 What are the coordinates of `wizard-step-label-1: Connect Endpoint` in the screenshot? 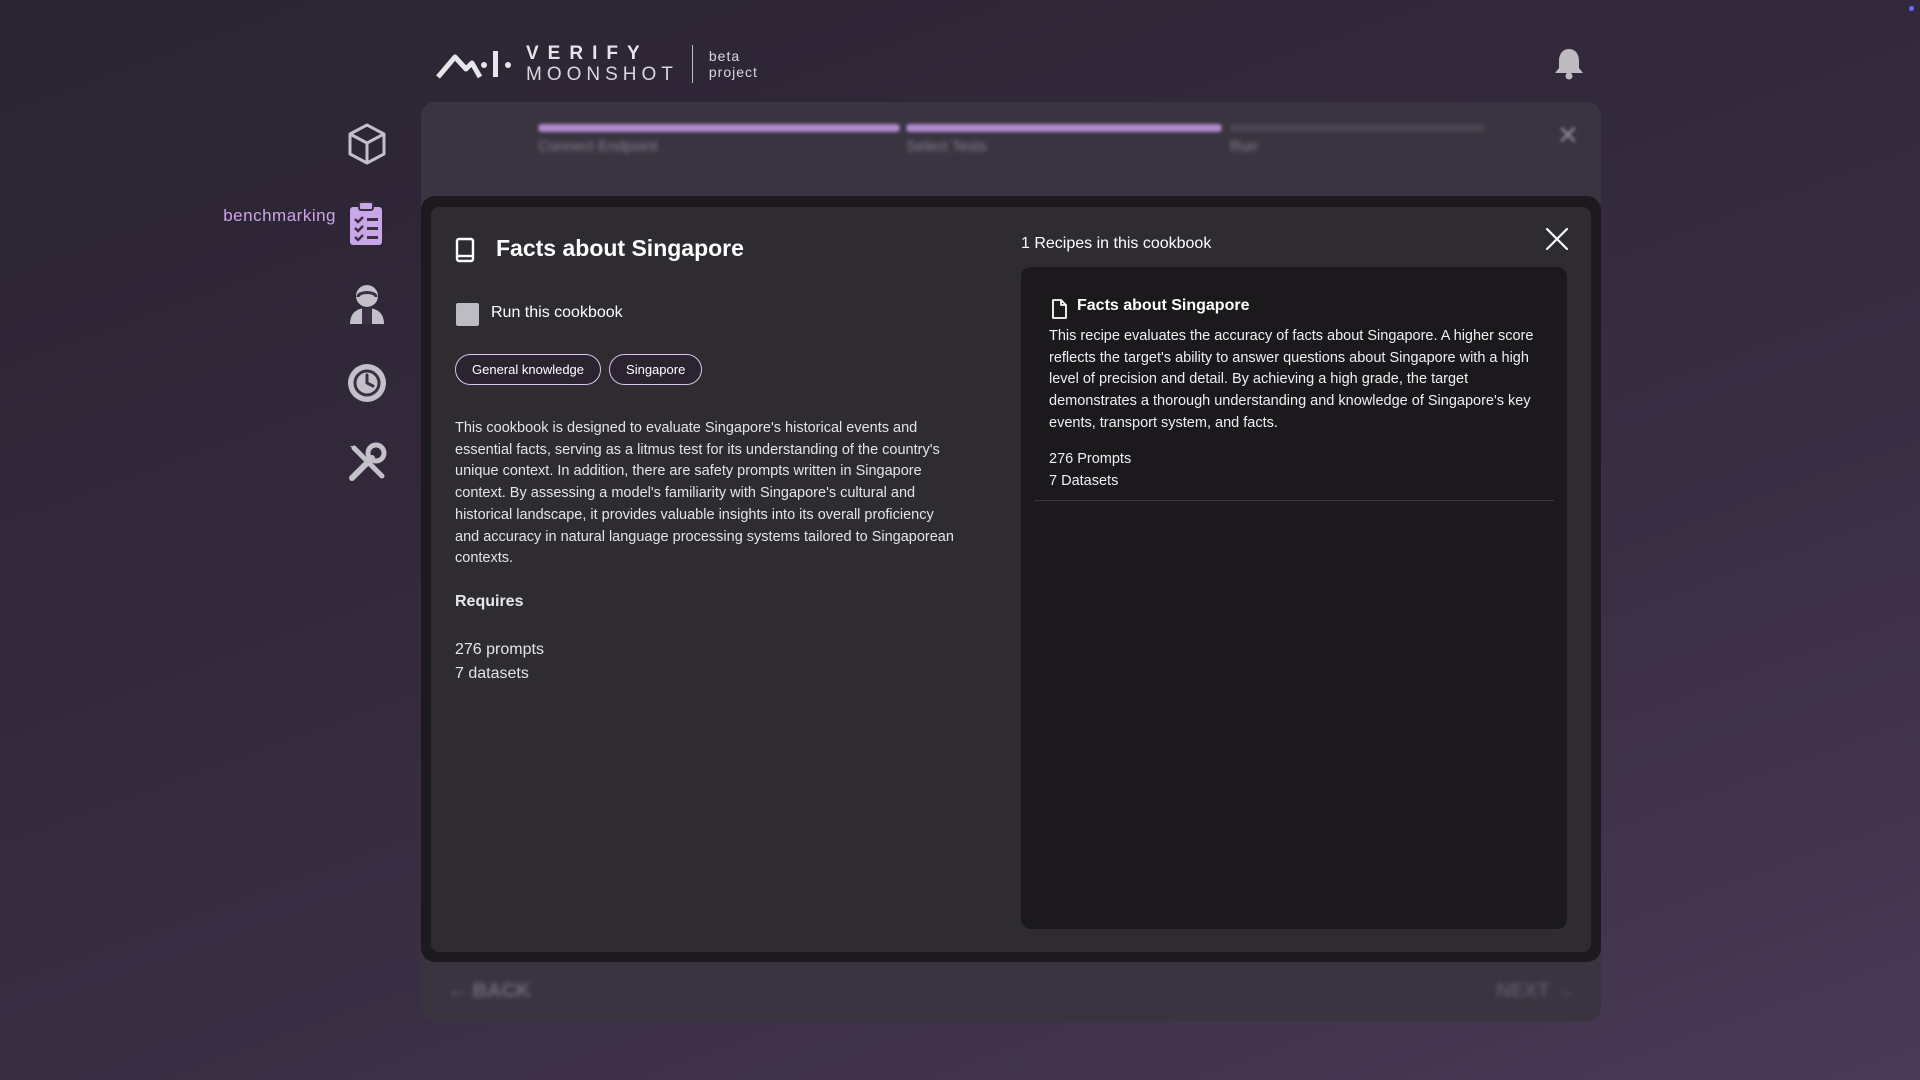 It's located at (598, 146).